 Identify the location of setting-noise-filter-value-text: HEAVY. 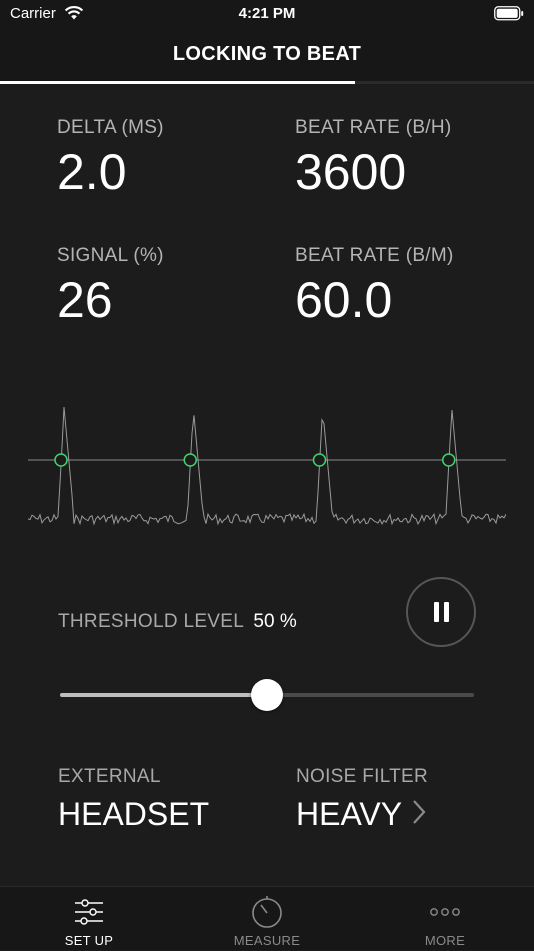
(349, 814).